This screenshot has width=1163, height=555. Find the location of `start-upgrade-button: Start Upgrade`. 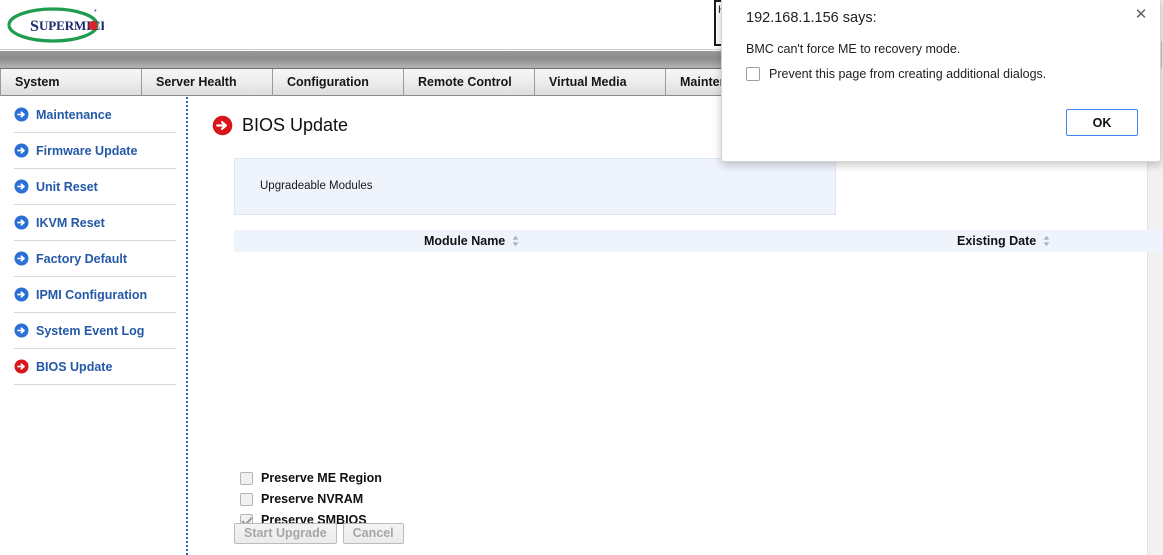

start-upgrade-button: Start Upgrade is located at coordinates (285, 533).